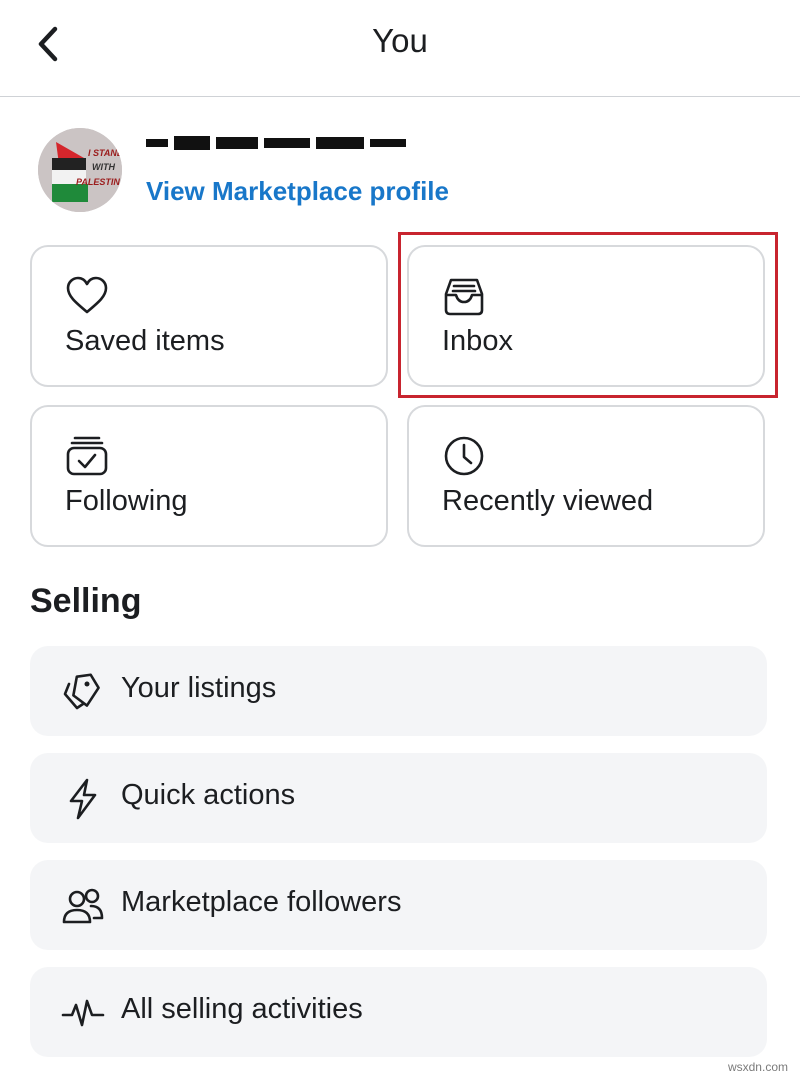 The height and width of the screenshot is (1080, 800). I want to click on card-label: Inbox, so click(477, 341).